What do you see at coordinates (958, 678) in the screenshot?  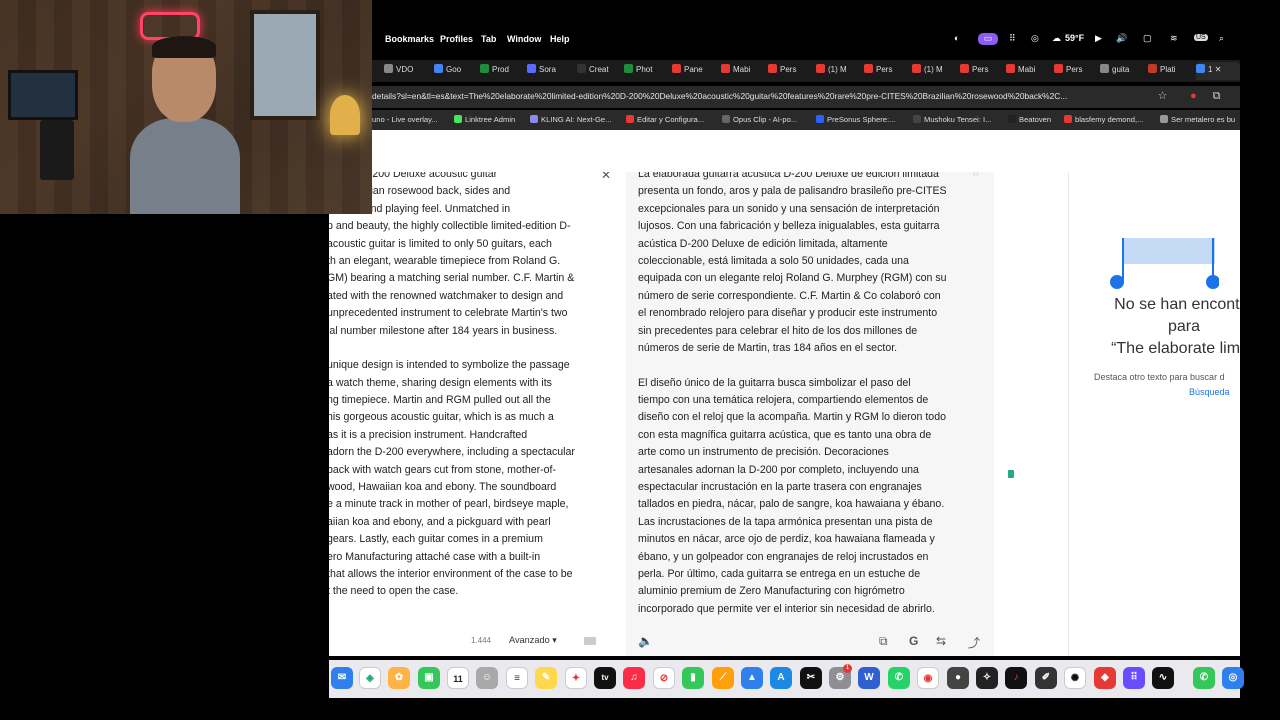 I see `obs-icon: ●` at bounding box center [958, 678].